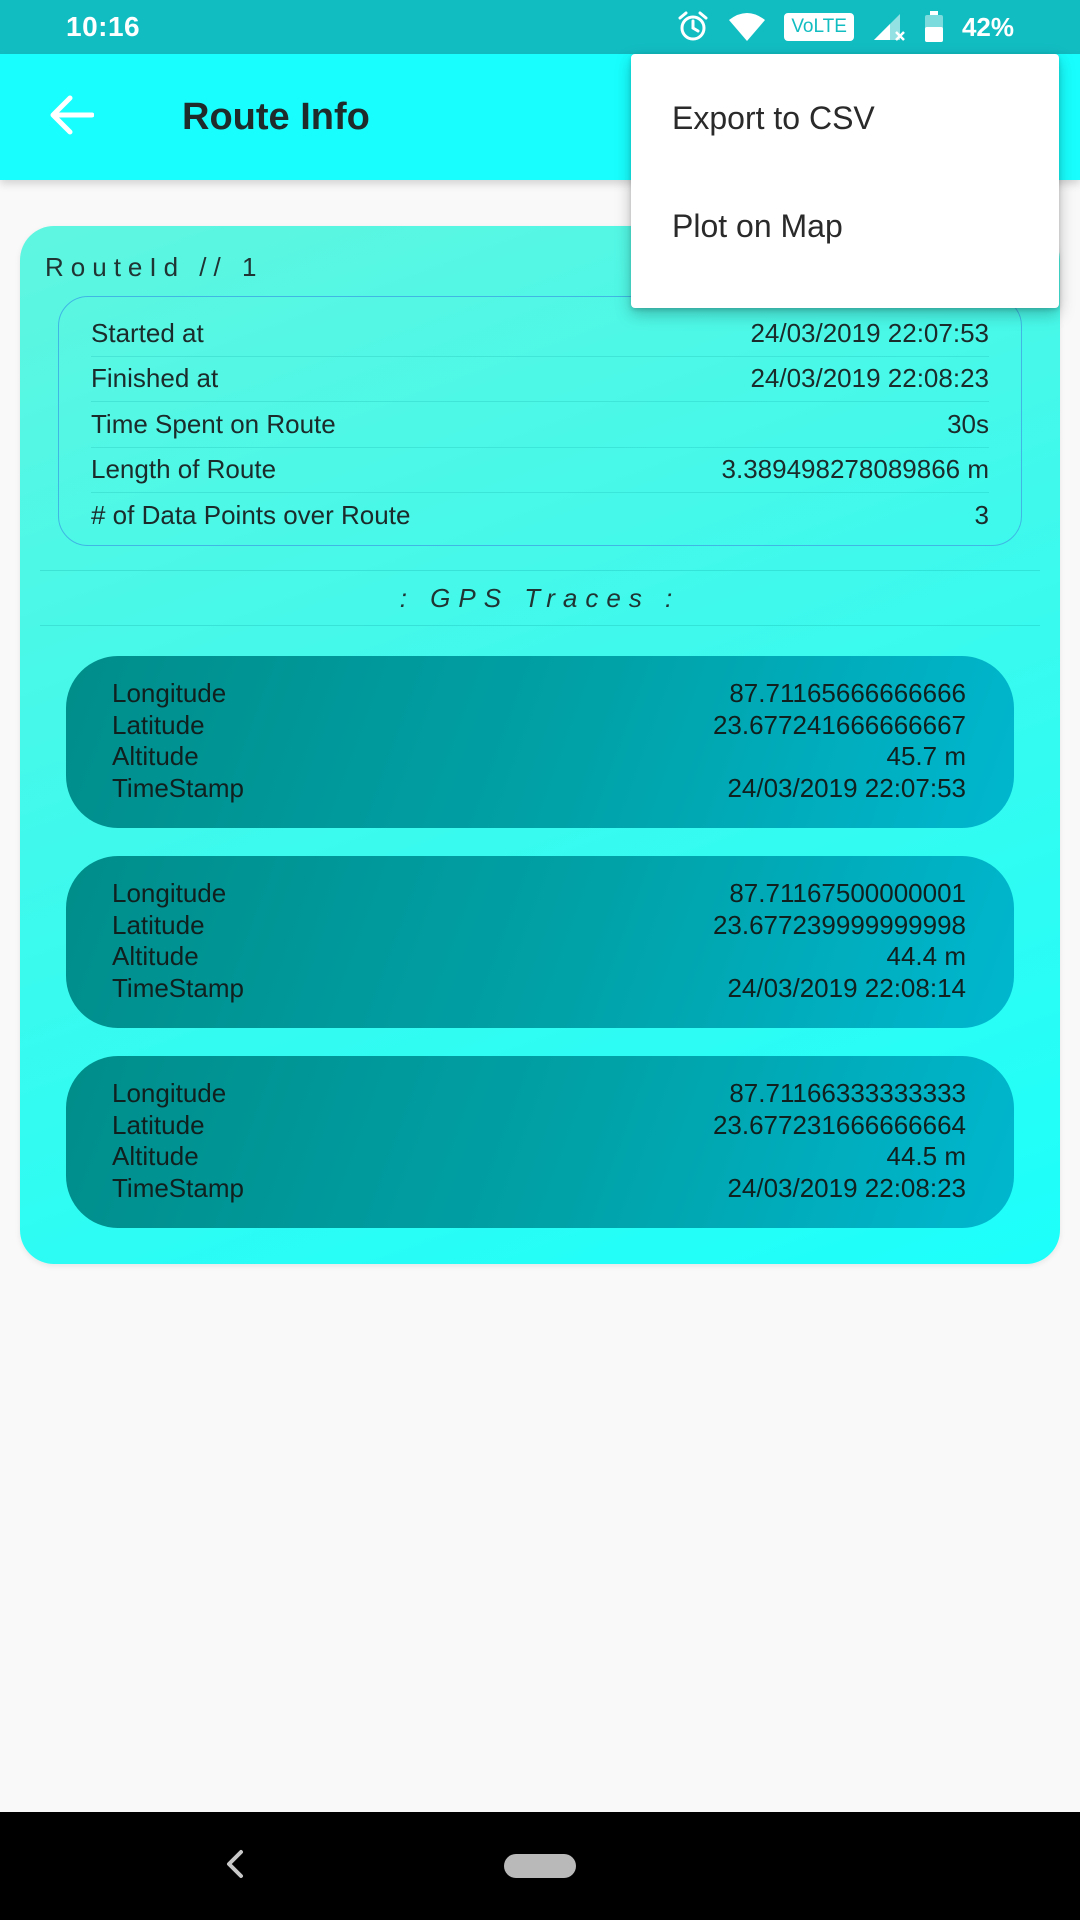 The width and height of the screenshot is (1080, 1920). Describe the element at coordinates (539, 694) in the screenshot. I see `trace-row-longitude: Longitude 87.71165666666666` at that location.